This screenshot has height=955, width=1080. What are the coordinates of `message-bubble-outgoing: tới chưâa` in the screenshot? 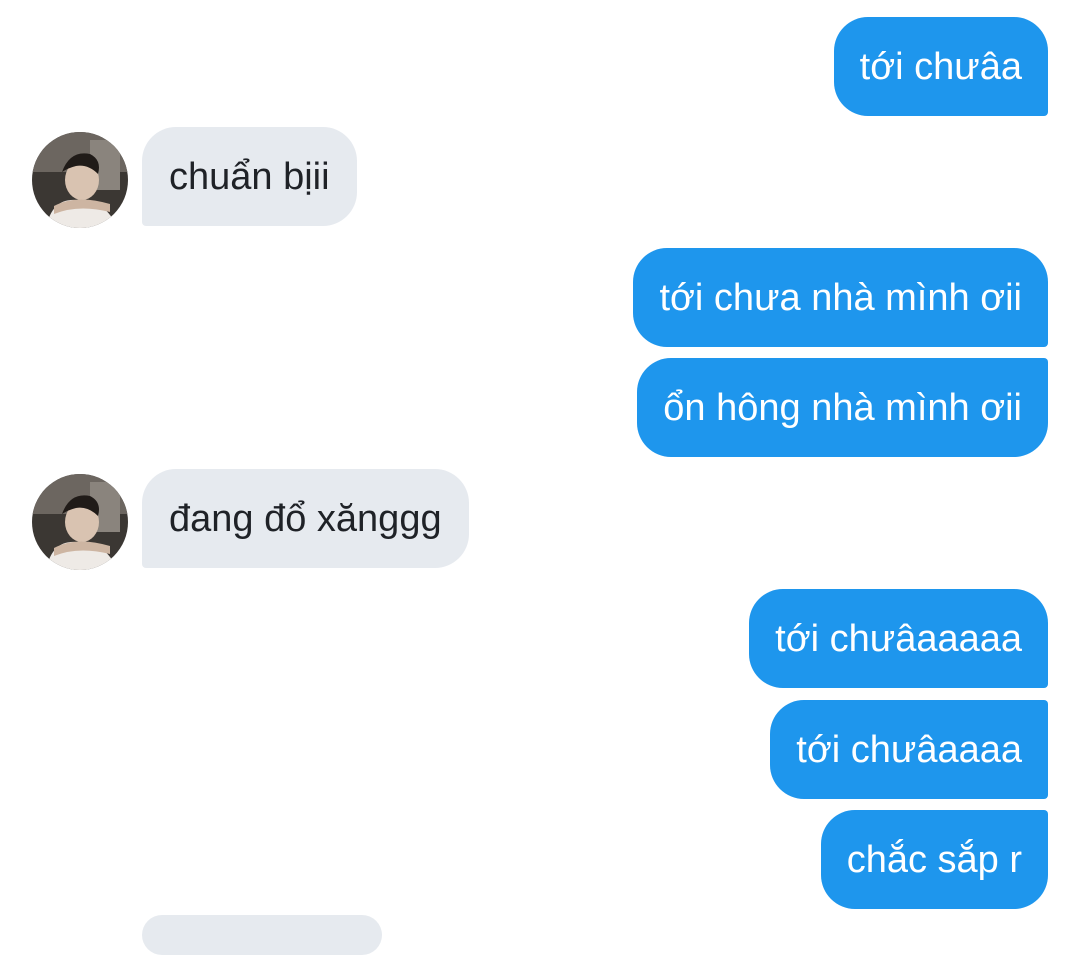 It's located at (940, 66).